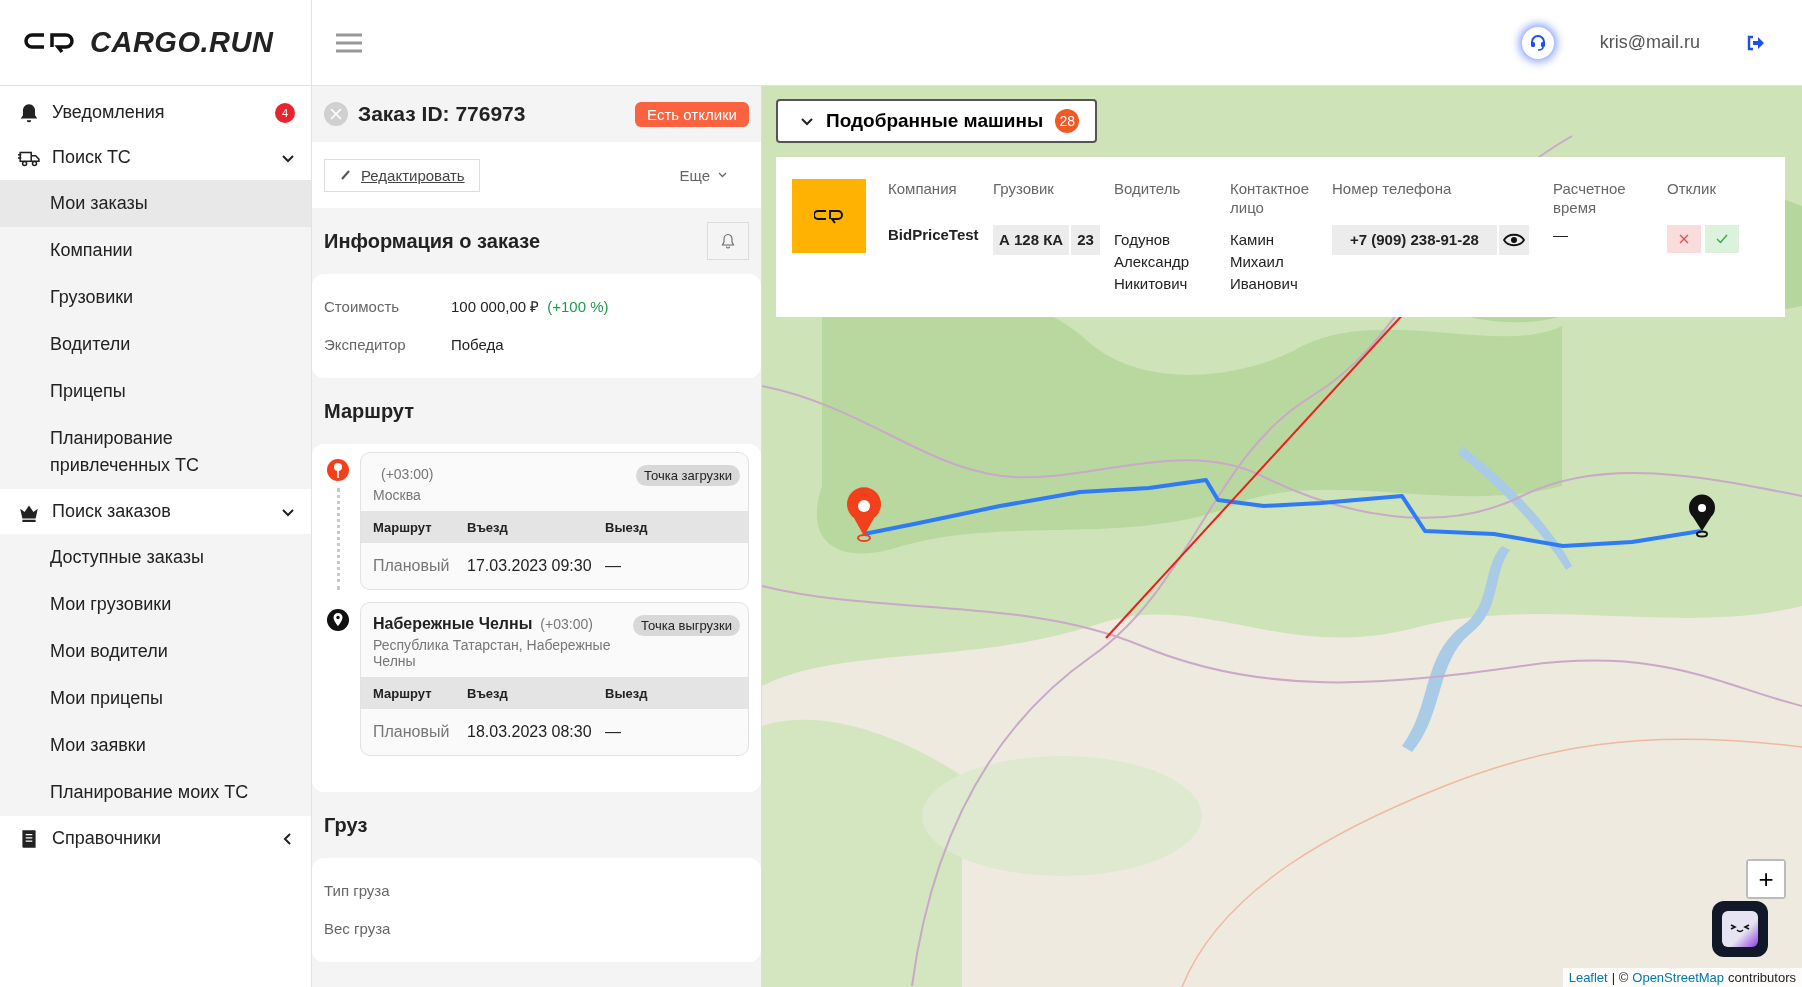 The height and width of the screenshot is (987, 1802). What do you see at coordinates (155, 651) in the screenshot?
I see `sidebar-item: Мои водители` at bounding box center [155, 651].